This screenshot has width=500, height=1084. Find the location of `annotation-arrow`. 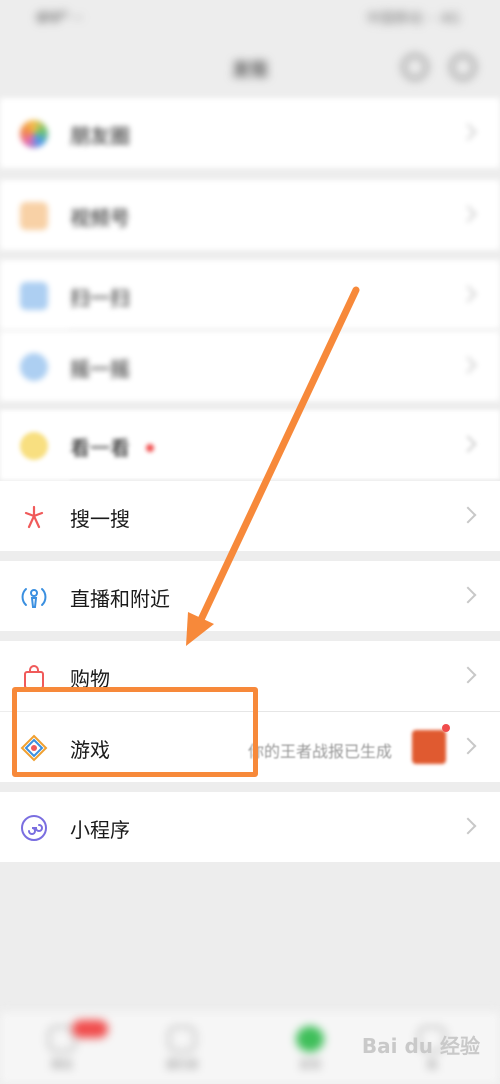

annotation-arrow is located at coordinates (273, 466).